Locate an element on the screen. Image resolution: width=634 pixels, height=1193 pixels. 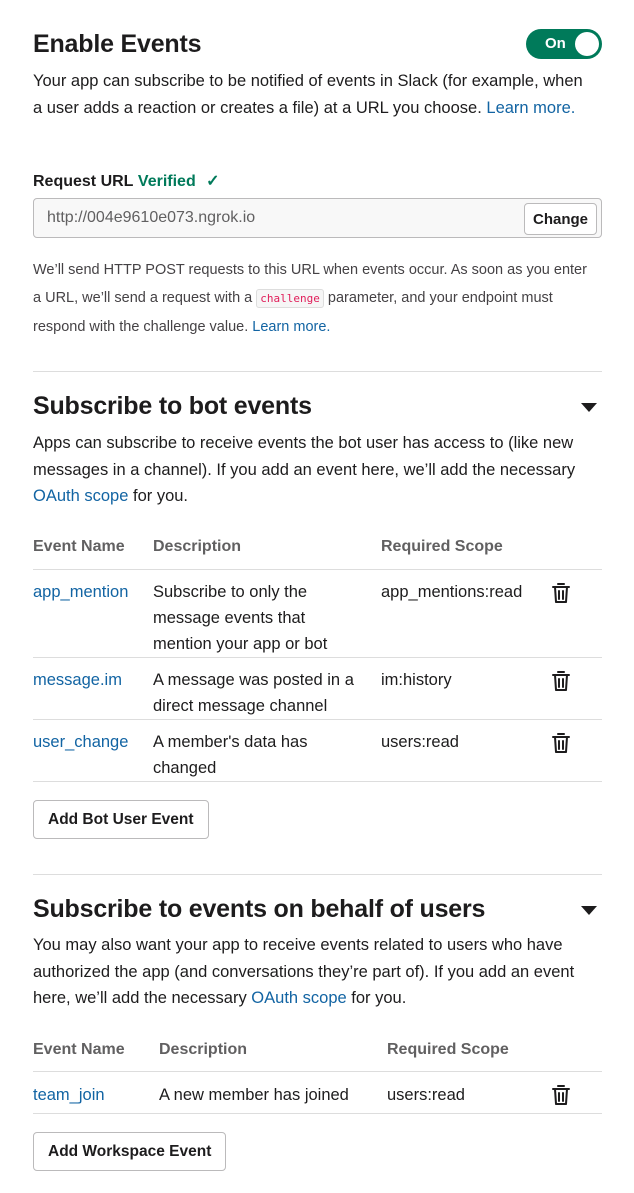
request-url-learn-more-link: Learn more. is located at coordinates (291, 327).